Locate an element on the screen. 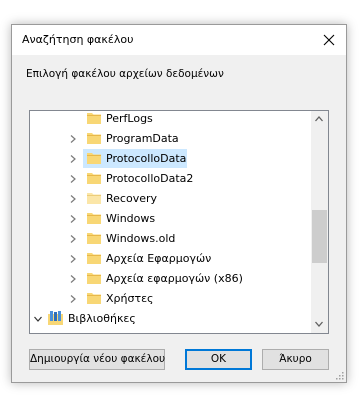 The height and width of the screenshot is (409, 362). tree-item-label: Recovery is located at coordinates (132, 198).